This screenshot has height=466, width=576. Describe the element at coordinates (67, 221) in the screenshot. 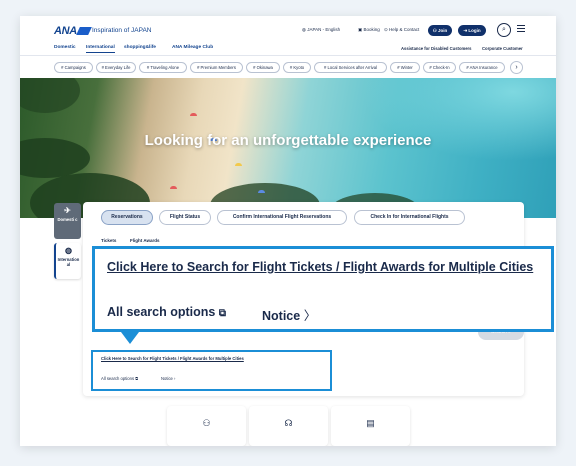

I see `side-tab-domestic: ✈ Domesti c` at that location.